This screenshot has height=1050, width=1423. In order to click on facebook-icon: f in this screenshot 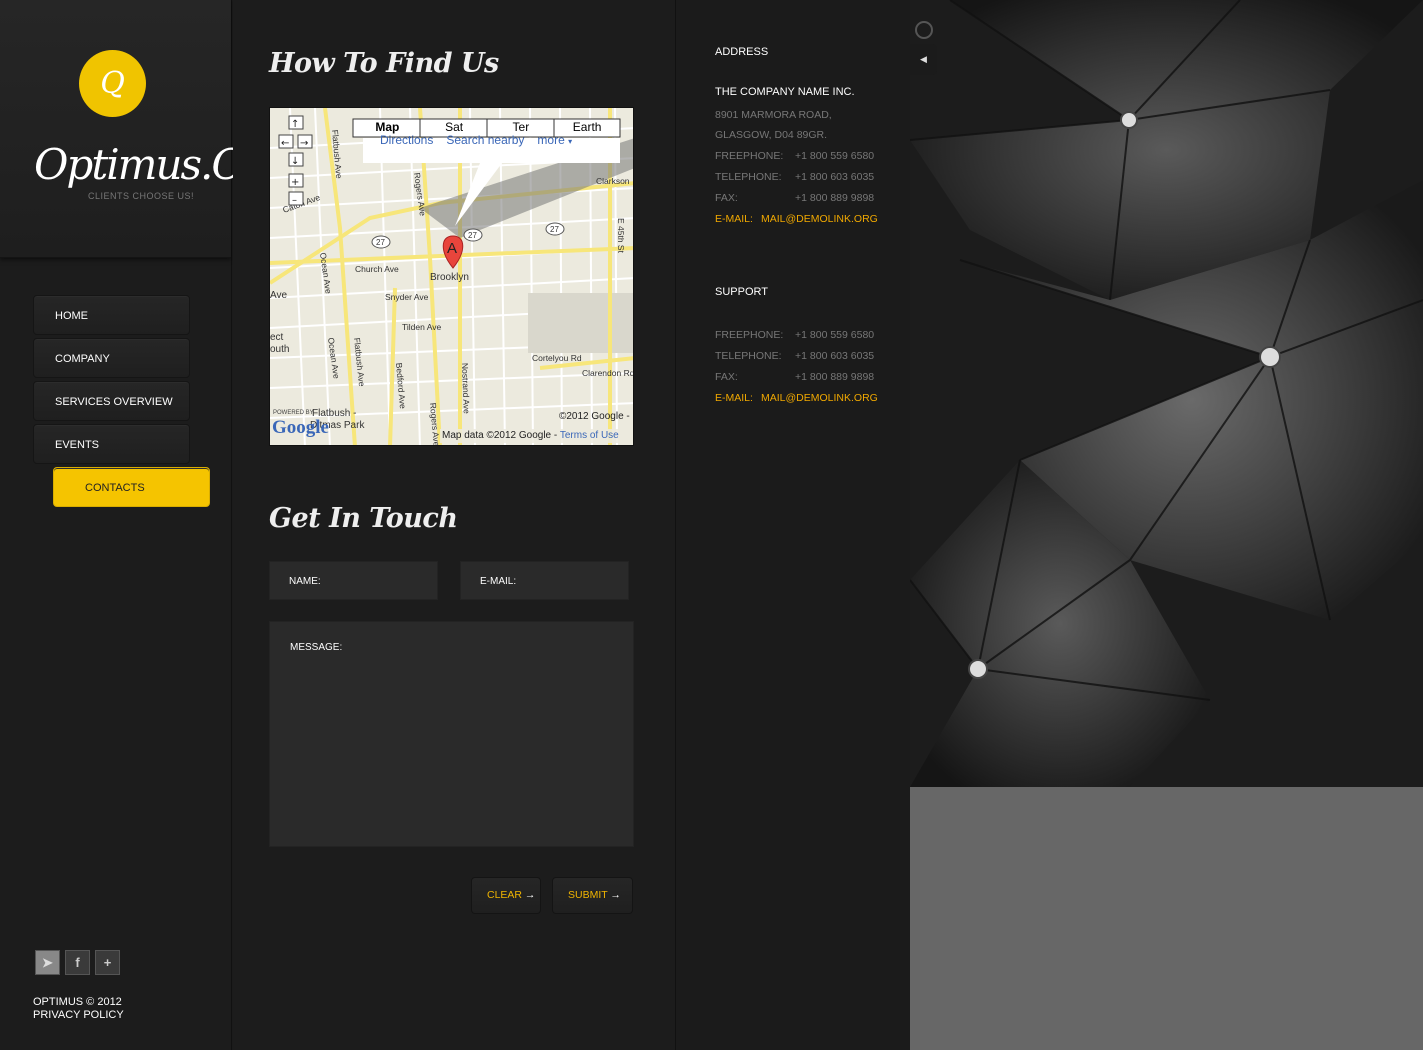, I will do `click(77, 962)`.